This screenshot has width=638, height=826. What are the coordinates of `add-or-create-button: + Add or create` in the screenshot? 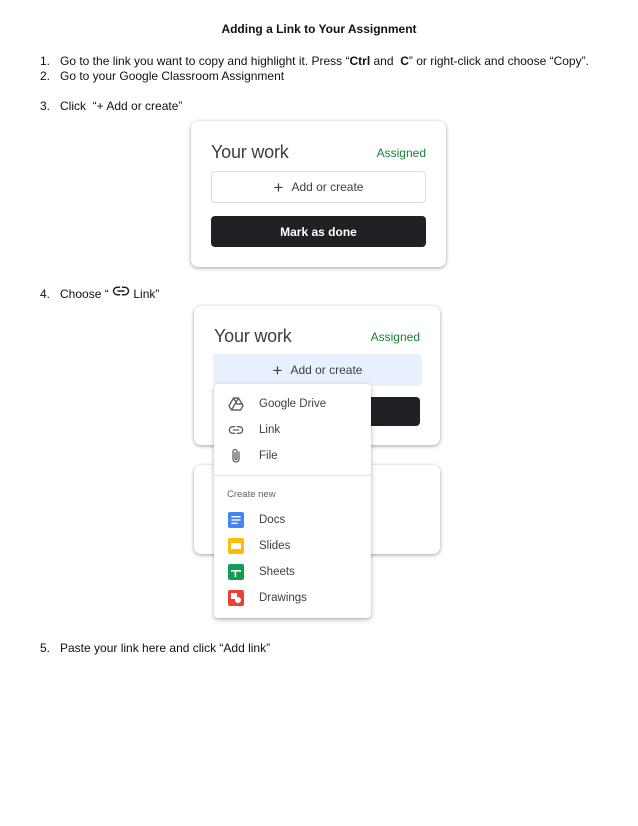 It's located at (318, 187).